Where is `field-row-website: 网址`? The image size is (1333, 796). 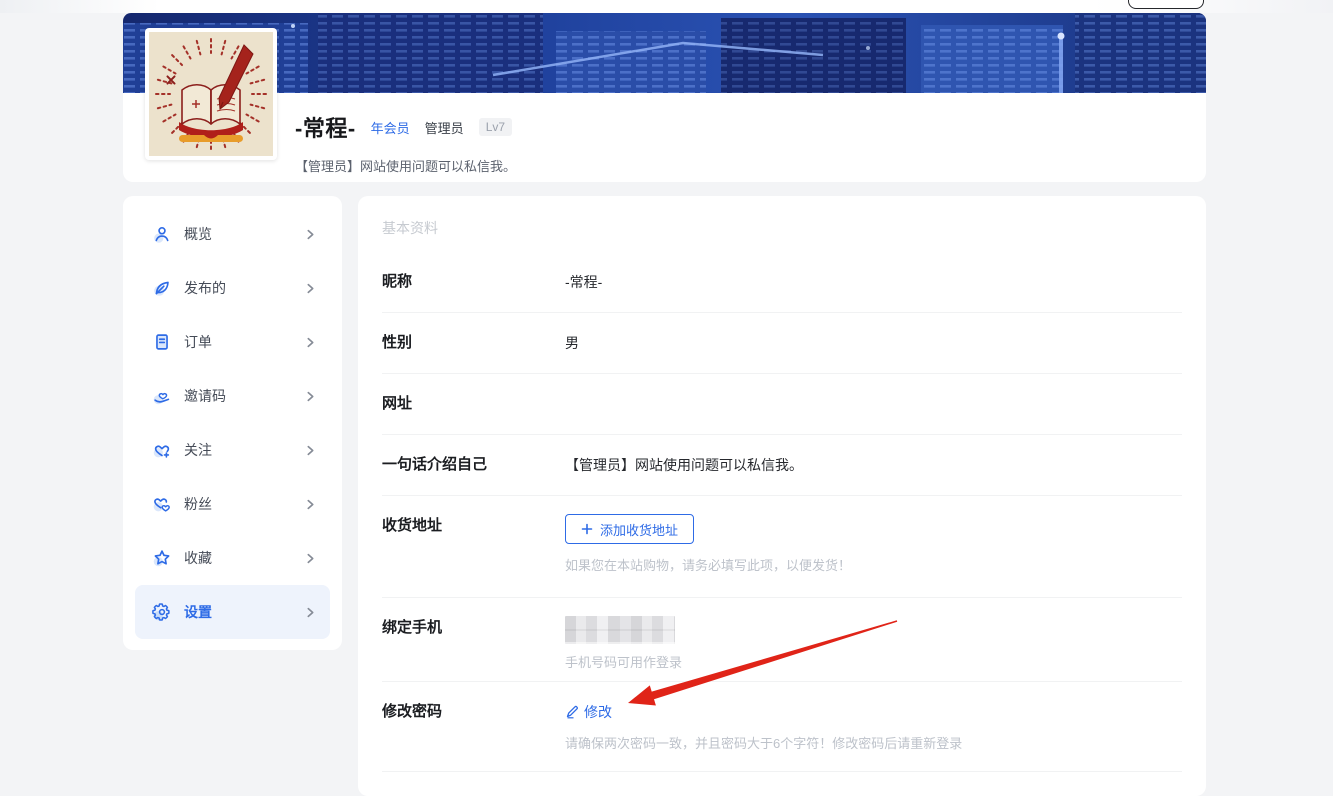
field-row-website: 网址 is located at coordinates (782, 404).